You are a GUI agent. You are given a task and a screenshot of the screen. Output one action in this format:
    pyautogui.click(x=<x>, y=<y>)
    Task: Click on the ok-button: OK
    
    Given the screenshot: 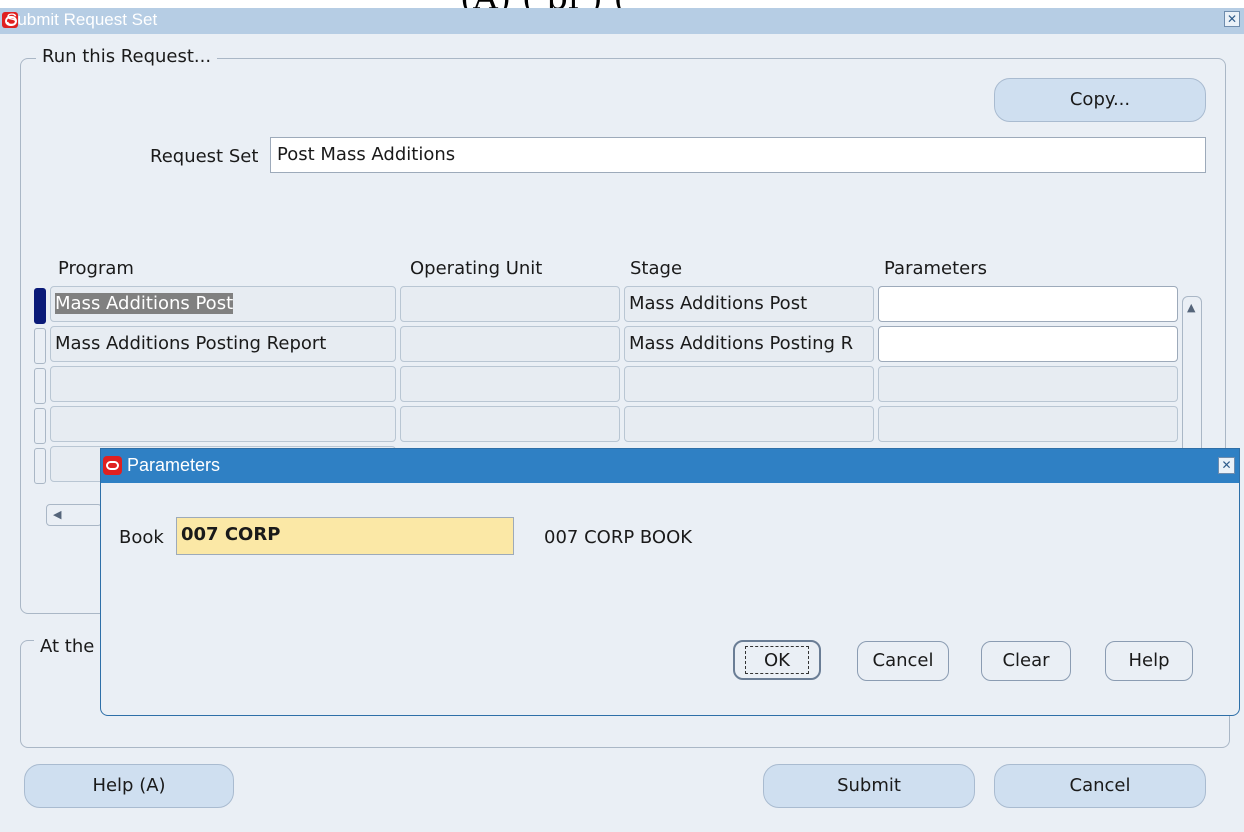 What is the action you would take?
    pyautogui.click(x=777, y=660)
    